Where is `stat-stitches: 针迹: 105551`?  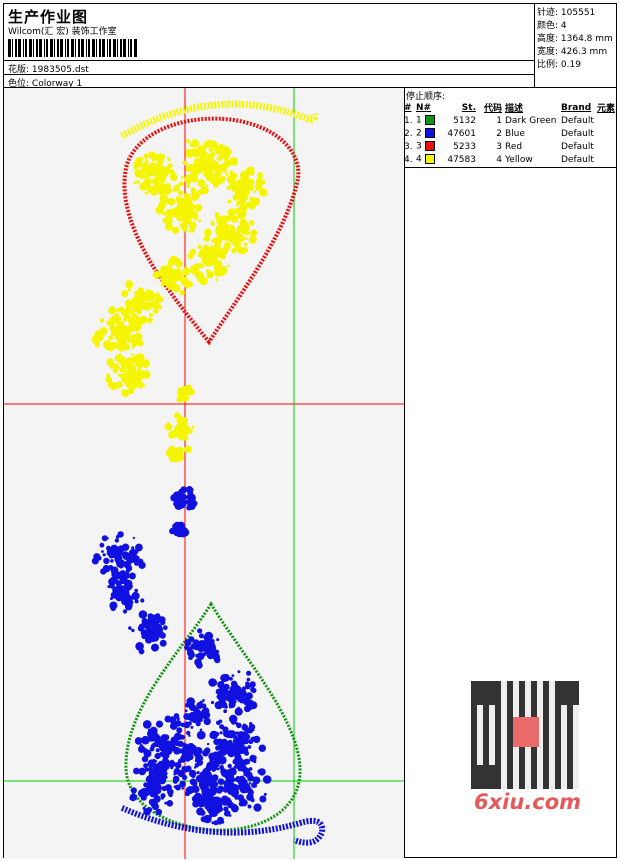 stat-stitches: 针迹: 105551 is located at coordinates (566, 13).